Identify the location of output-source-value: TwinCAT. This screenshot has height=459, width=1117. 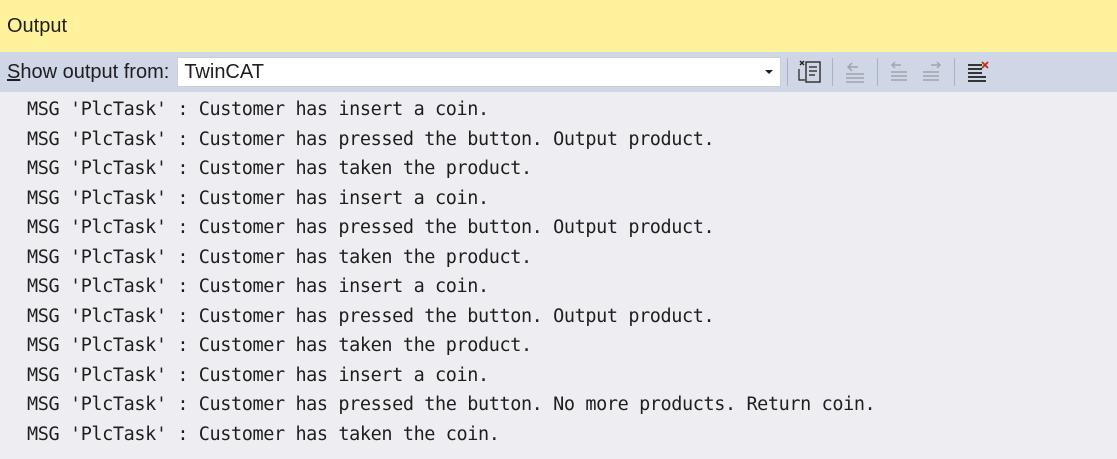
(224, 71).